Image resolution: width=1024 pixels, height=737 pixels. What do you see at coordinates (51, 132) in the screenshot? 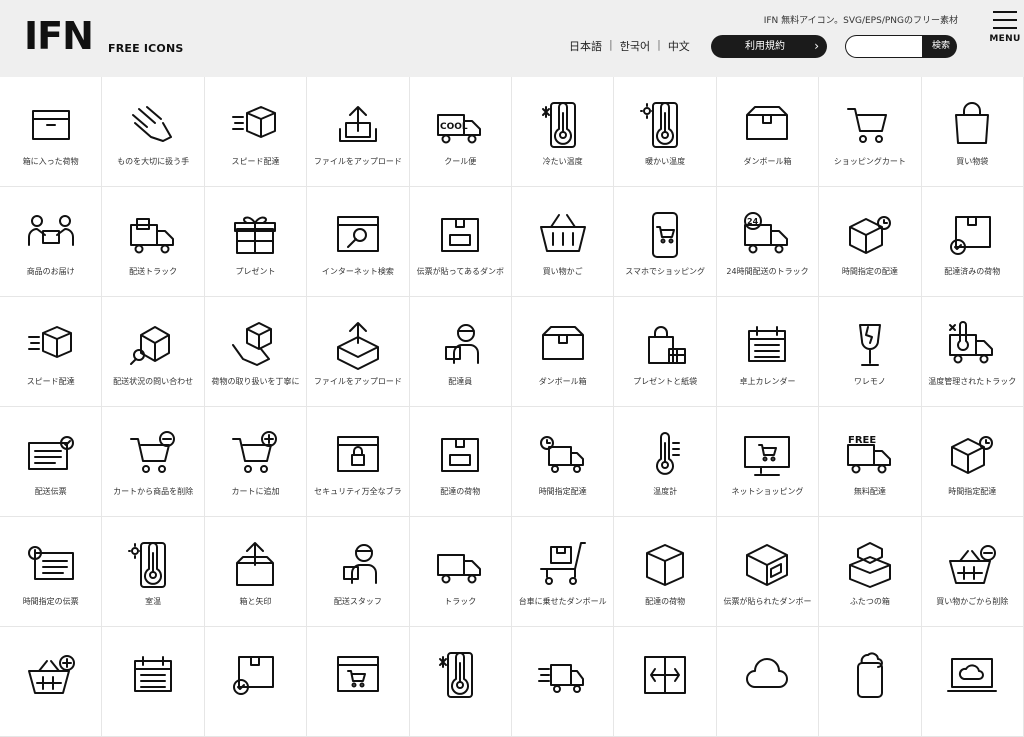
I see `icon-tile: 箱に入った荷物` at bounding box center [51, 132].